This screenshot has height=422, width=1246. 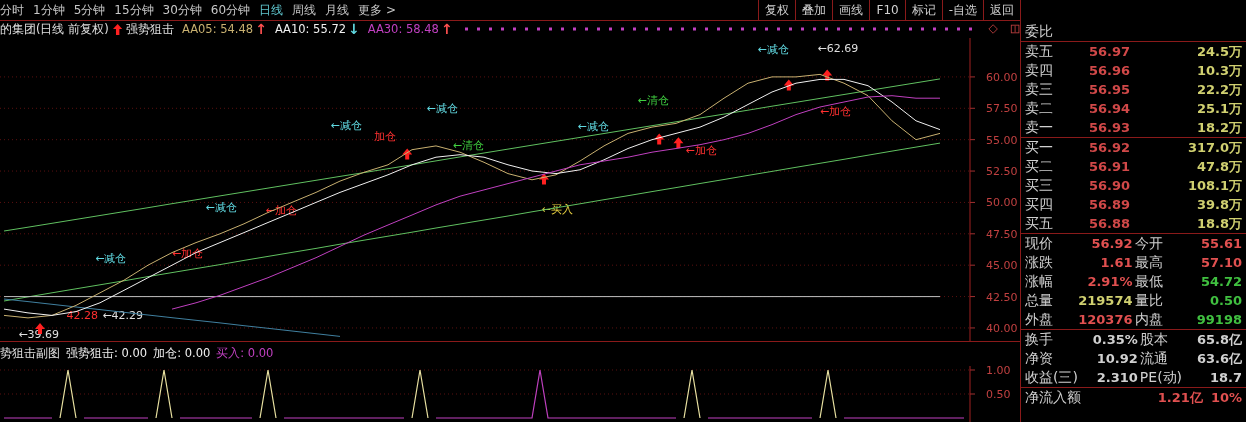 What do you see at coordinates (1218, 319) in the screenshot?
I see `field-value: 99198` at bounding box center [1218, 319].